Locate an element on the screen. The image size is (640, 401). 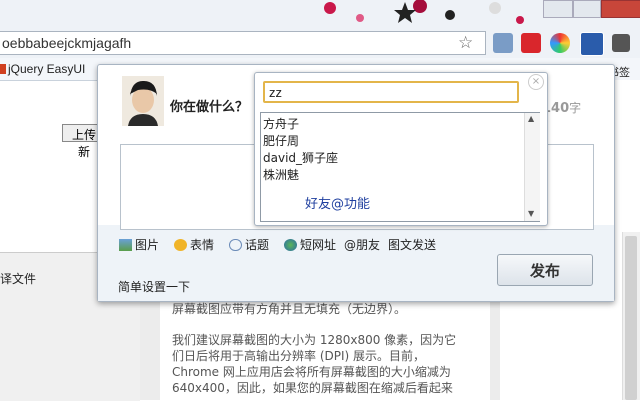
picture-icon is located at coordinates (125, 245).